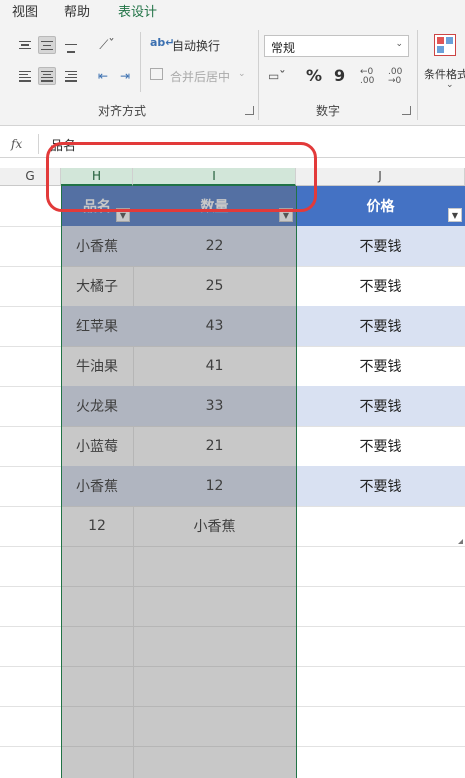 This screenshot has width=465, height=778. I want to click on filter-dropdown-icon: ▼, so click(455, 215).